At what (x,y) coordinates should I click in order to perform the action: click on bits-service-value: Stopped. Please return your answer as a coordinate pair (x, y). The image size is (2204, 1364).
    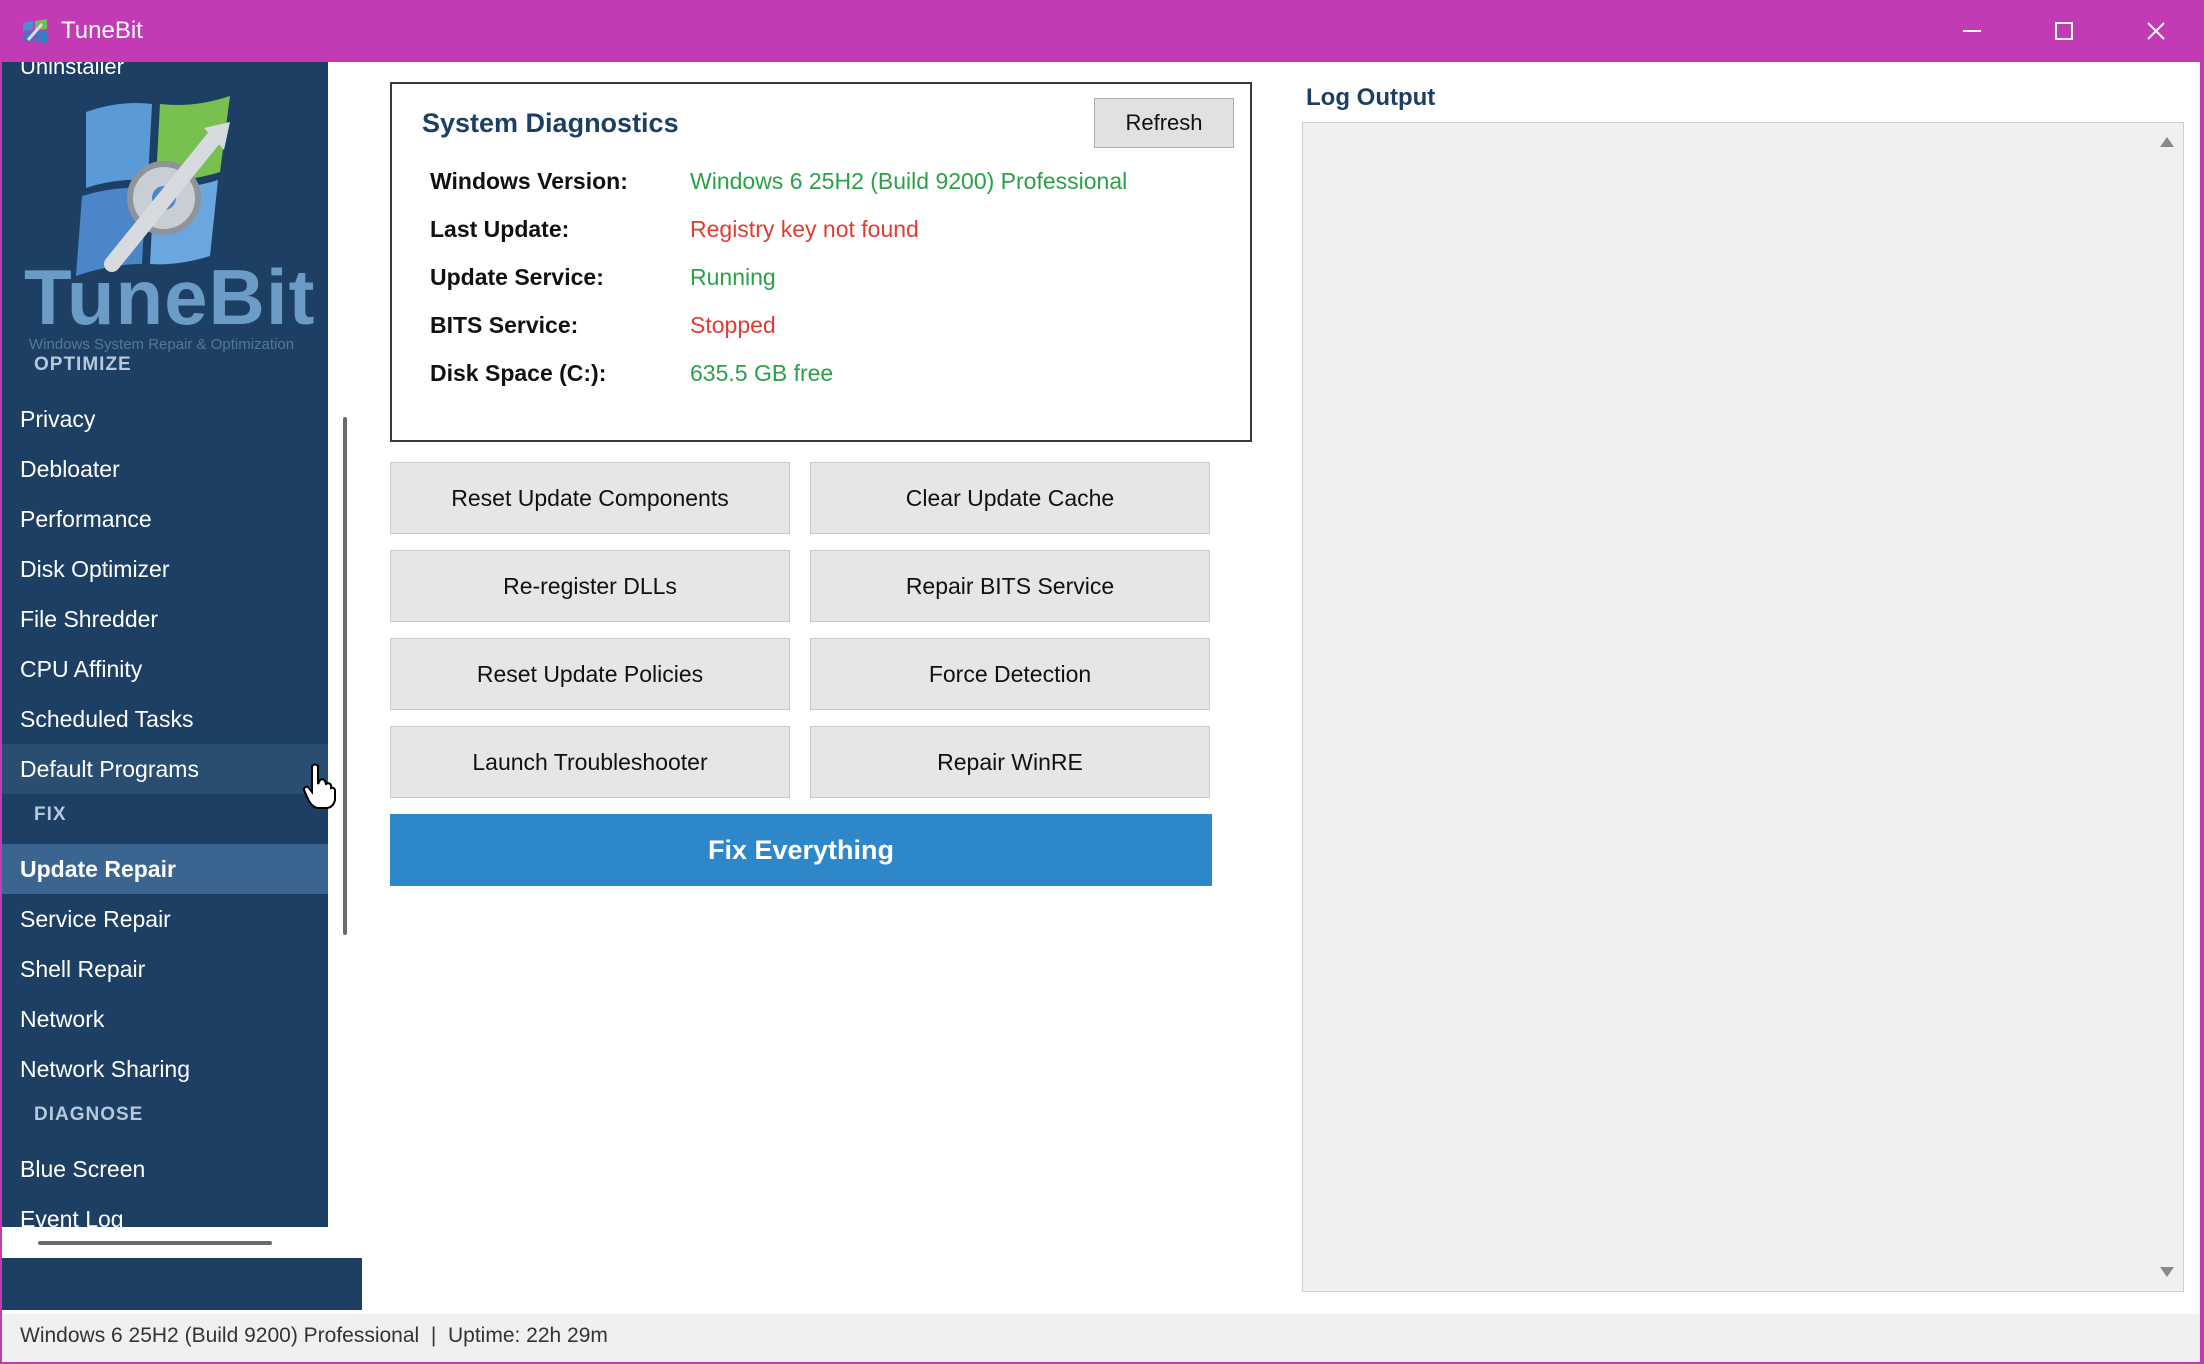
    Looking at the image, I should click on (733, 325).